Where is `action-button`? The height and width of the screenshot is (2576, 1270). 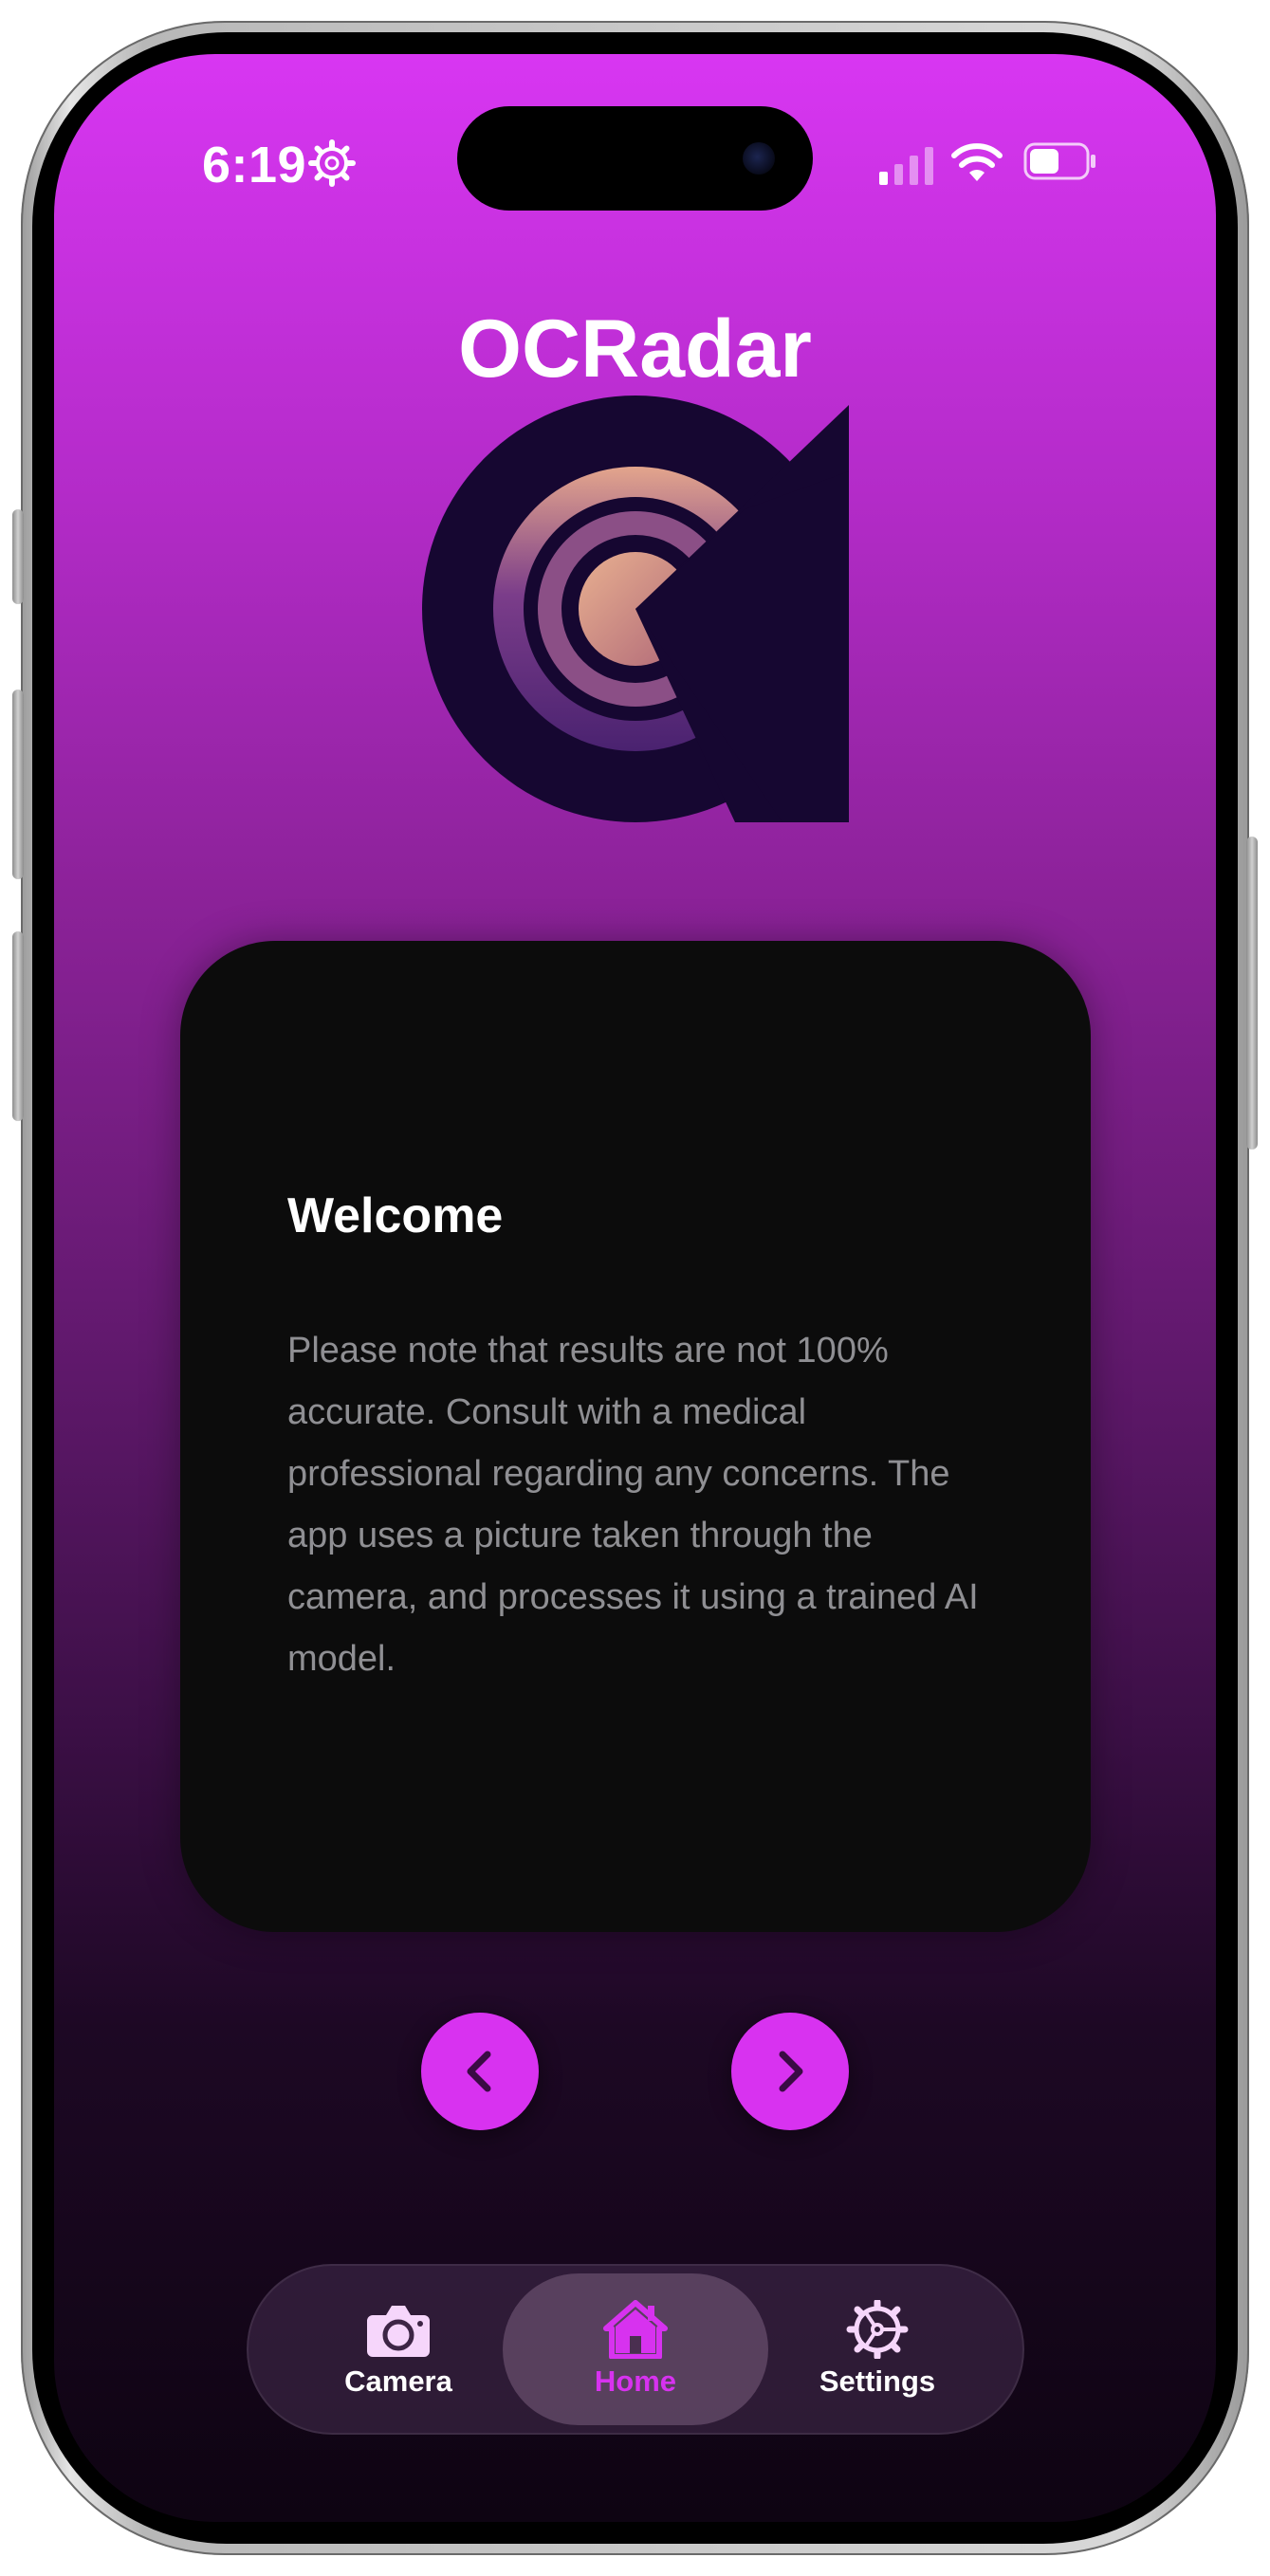
action-button is located at coordinates (18, 556).